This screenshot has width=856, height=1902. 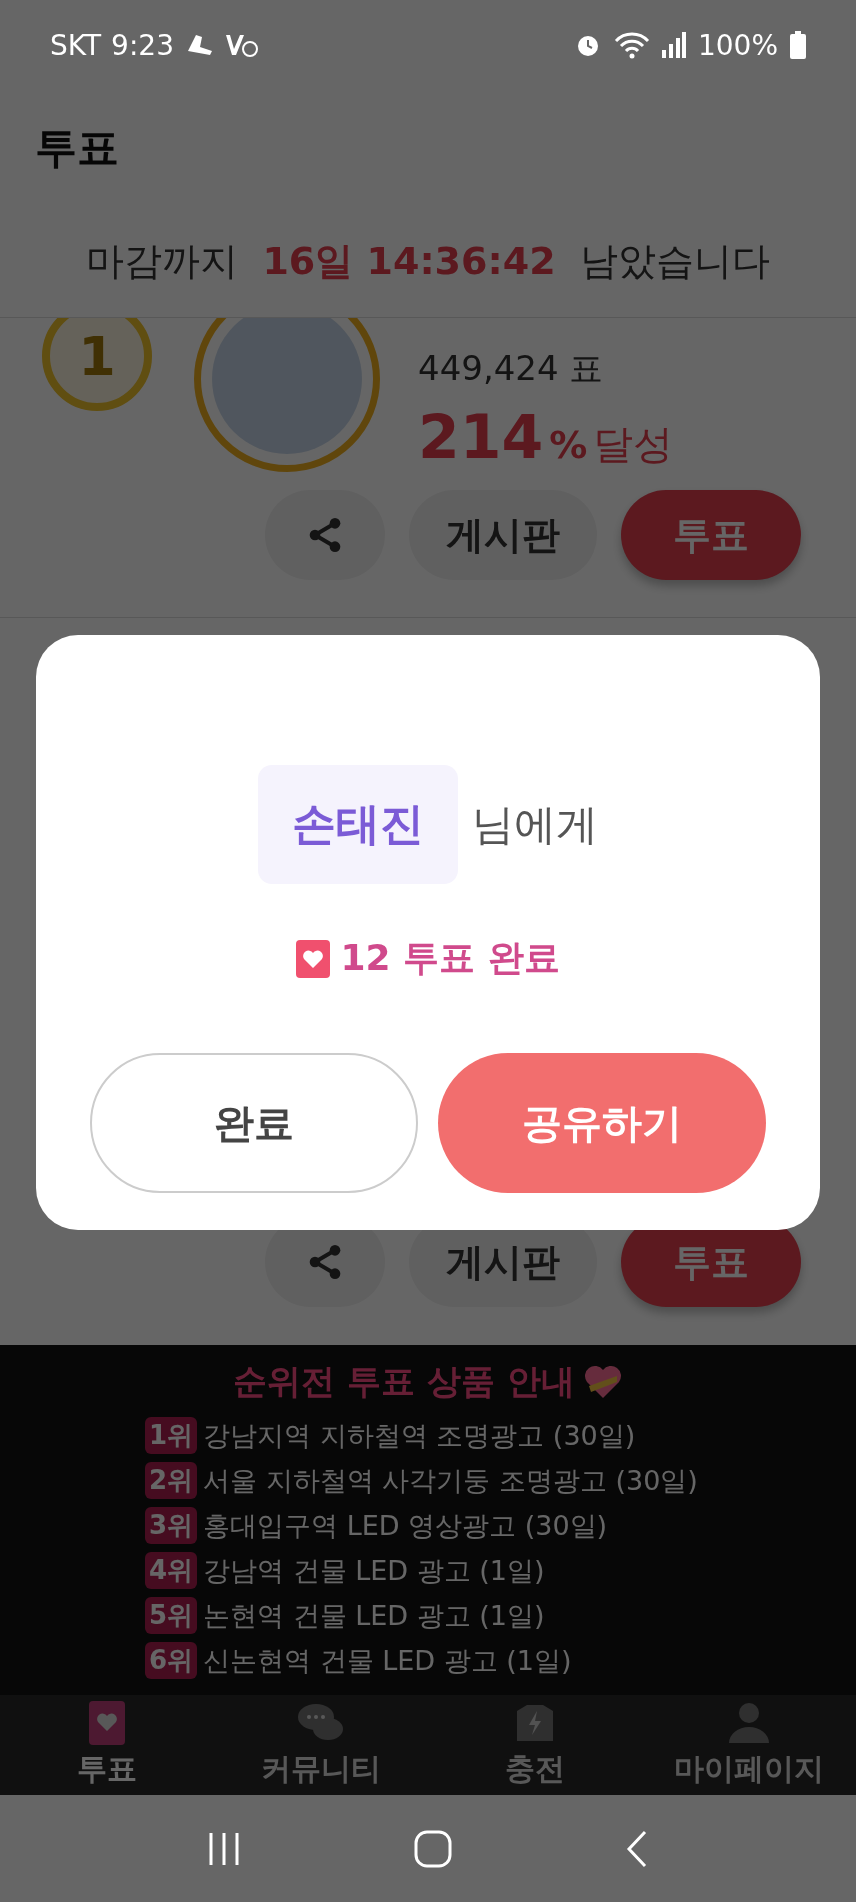 I want to click on rank-badge: 1, so click(x=97, y=364).